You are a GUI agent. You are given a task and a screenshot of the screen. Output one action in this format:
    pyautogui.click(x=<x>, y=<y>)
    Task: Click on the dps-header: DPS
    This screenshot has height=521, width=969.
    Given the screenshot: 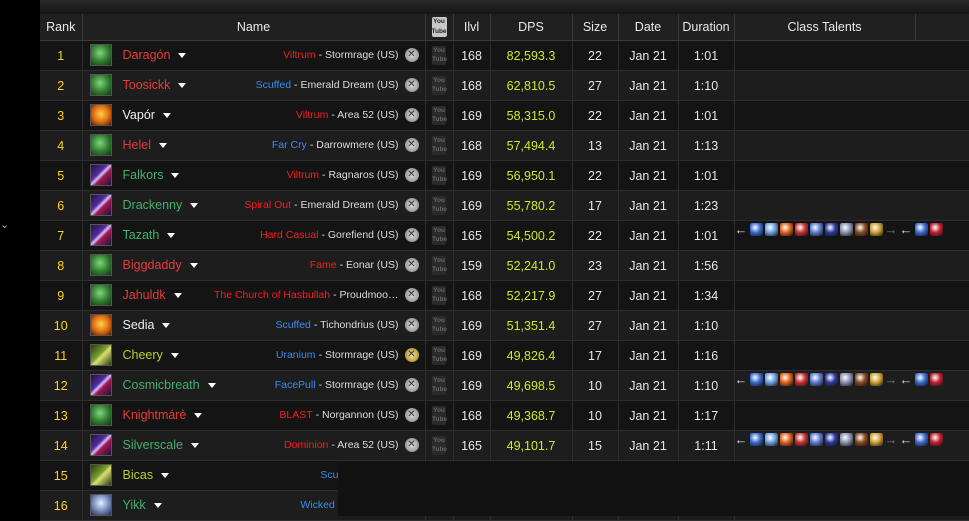 What is the action you would take?
    pyautogui.click(x=531, y=27)
    